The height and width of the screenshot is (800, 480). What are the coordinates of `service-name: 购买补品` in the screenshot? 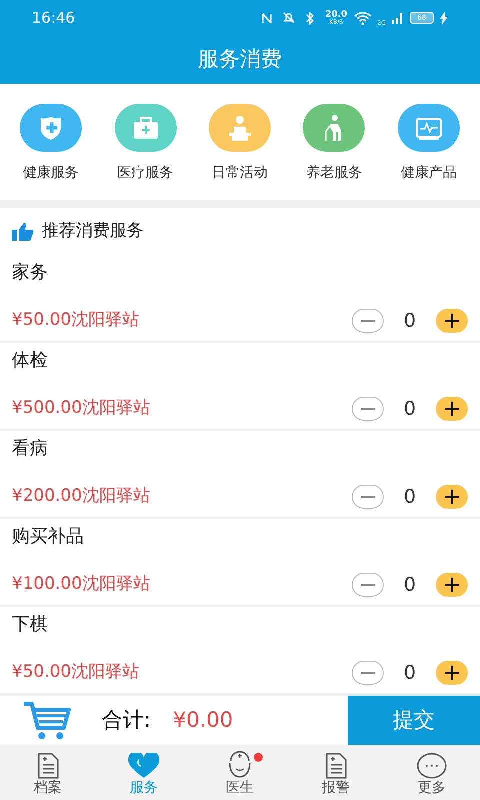 It's located at (48, 537).